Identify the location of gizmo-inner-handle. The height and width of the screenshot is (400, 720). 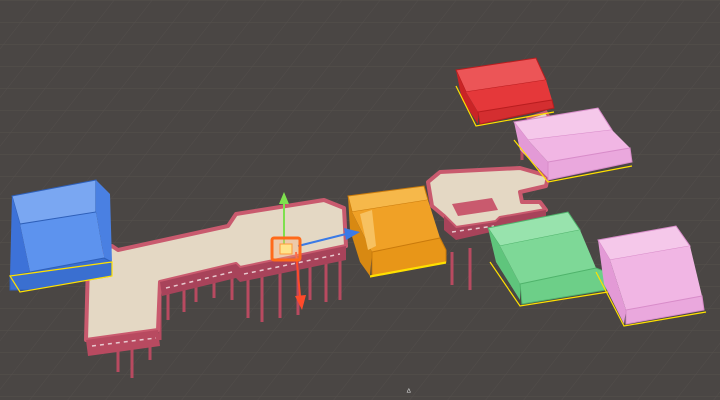
(286, 249).